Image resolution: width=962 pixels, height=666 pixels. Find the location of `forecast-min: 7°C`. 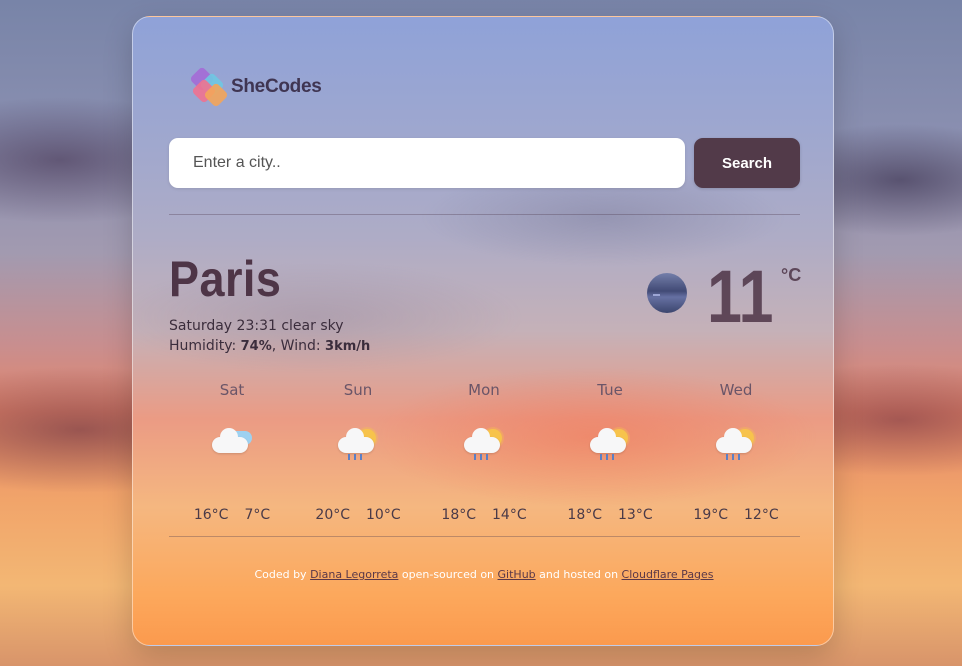

forecast-min: 7°C is located at coordinates (257, 515).